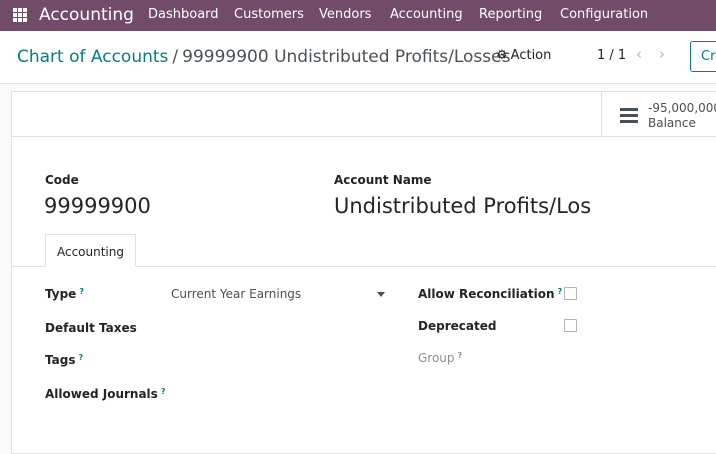  Describe the element at coordinates (269, 15) in the screenshot. I see `menu-customers: Customers` at that location.